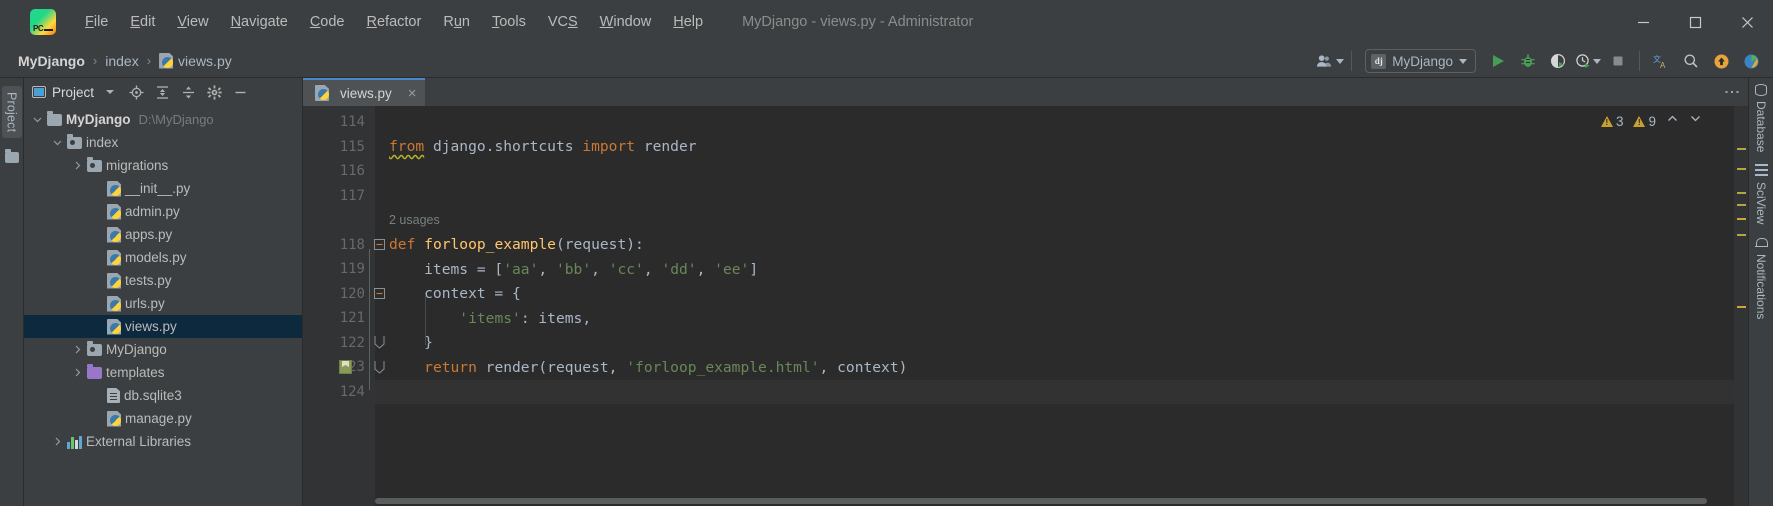 This screenshot has width=1773, height=506. What do you see at coordinates (1061, 245) in the screenshot?
I see `code-line: def forloop_example (request):` at bounding box center [1061, 245].